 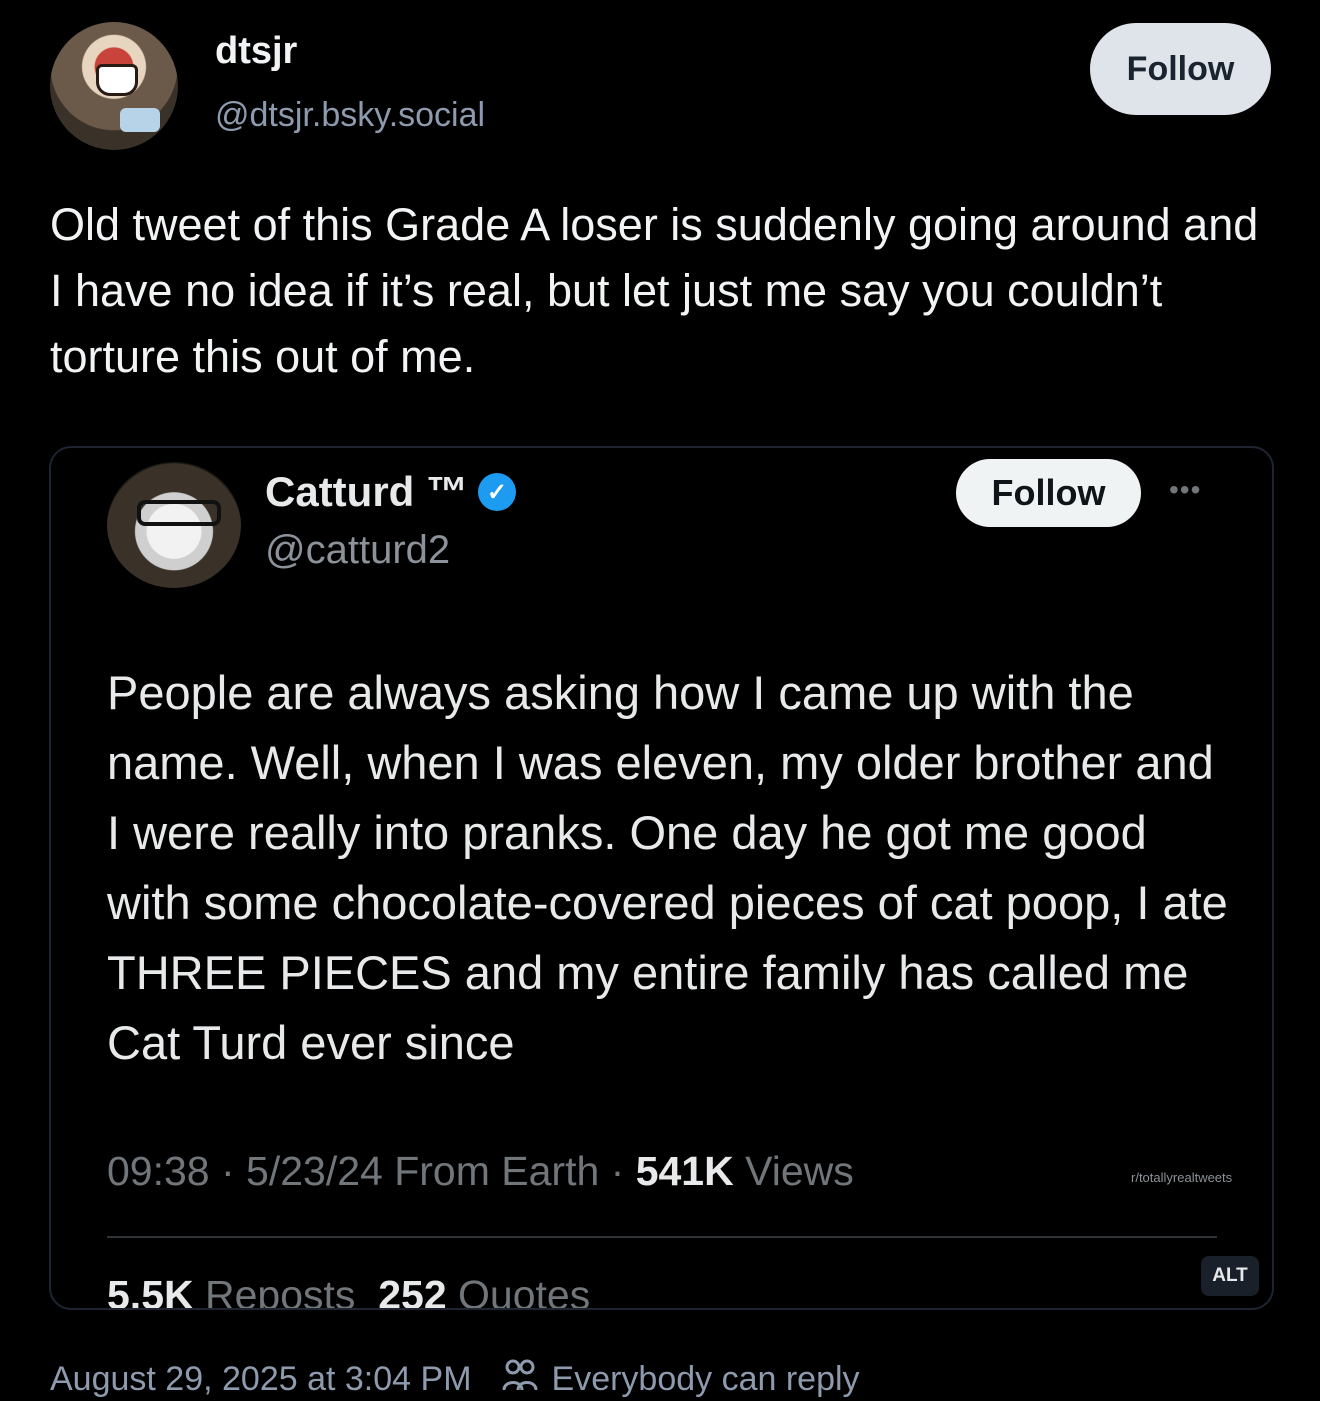 I want to click on tweet-meta-prefix: 09:38 · 5/23/24 From Earth ·, so click(x=371, y=1171).